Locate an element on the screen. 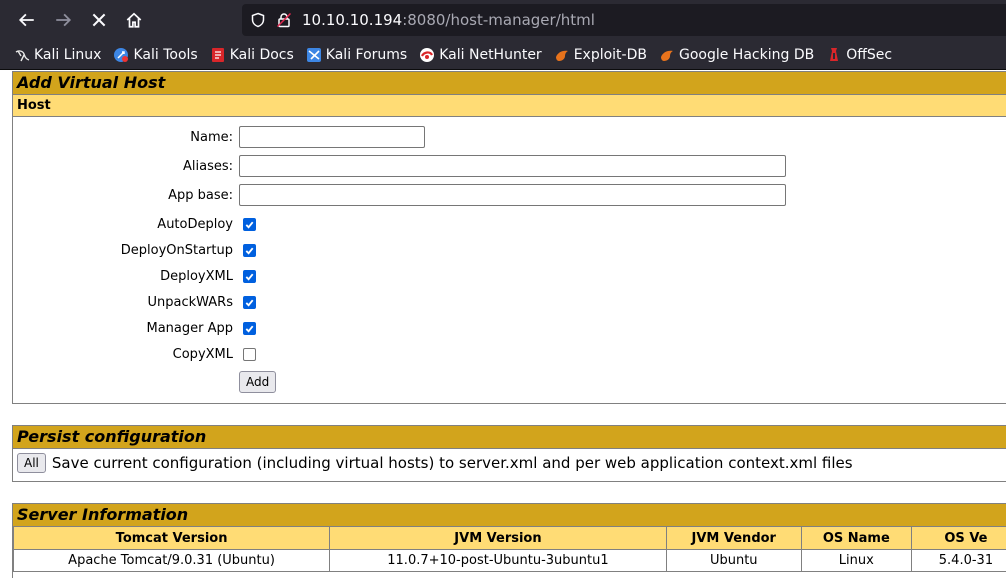 The width and height of the screenshot is (1006, 578). browser-toolbar: 10.10.10.194:8080/host-manager/html is located at coordinates (503, 20).